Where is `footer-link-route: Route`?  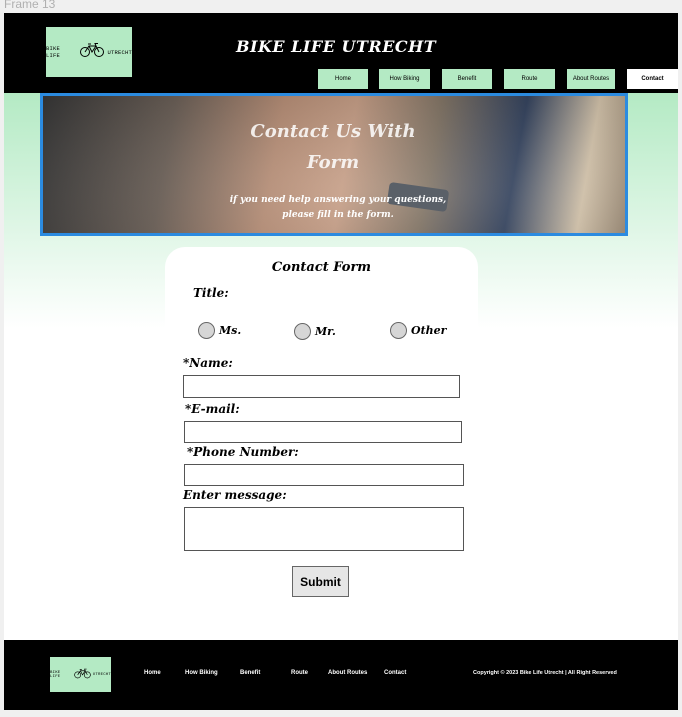 footer-link-route: Route is located at coordinates (299, 673).